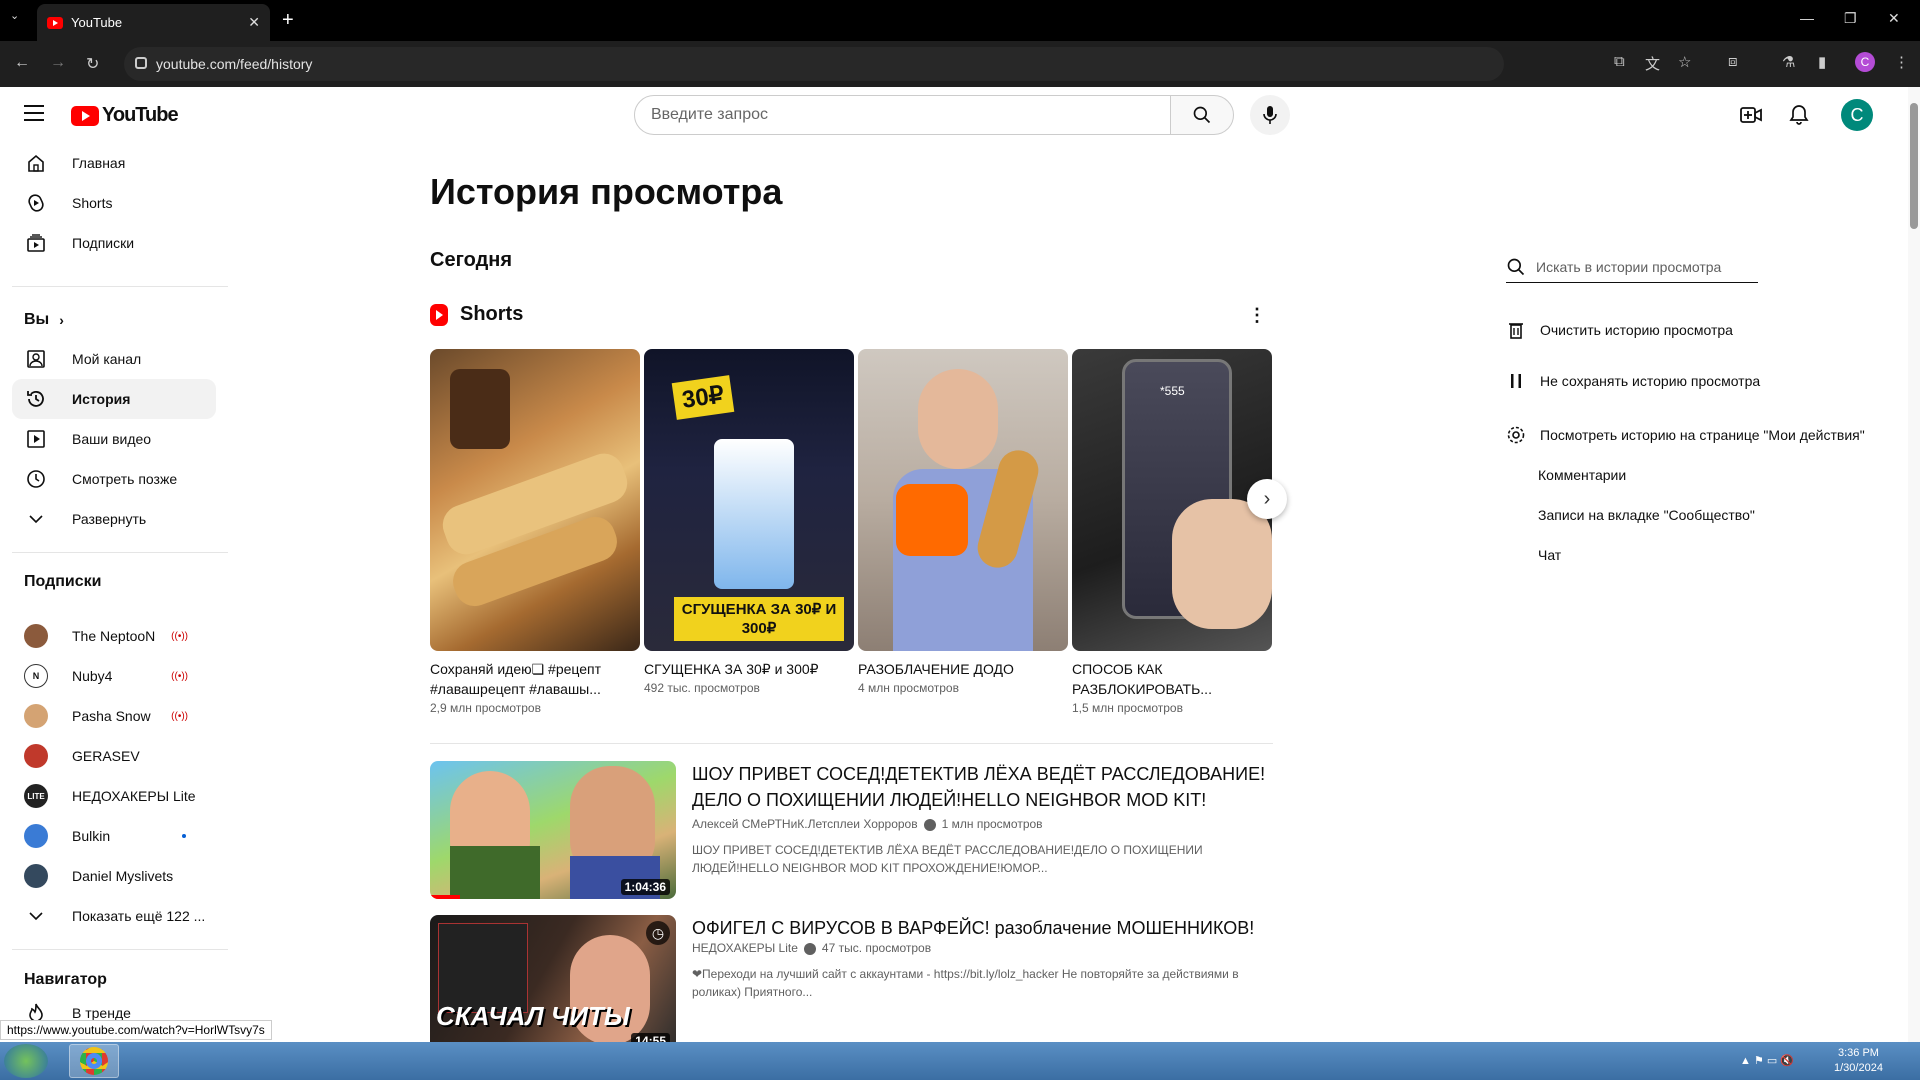  I want to click on sidebar-item-watch-later: Смотреть позже, so click(114, 479).